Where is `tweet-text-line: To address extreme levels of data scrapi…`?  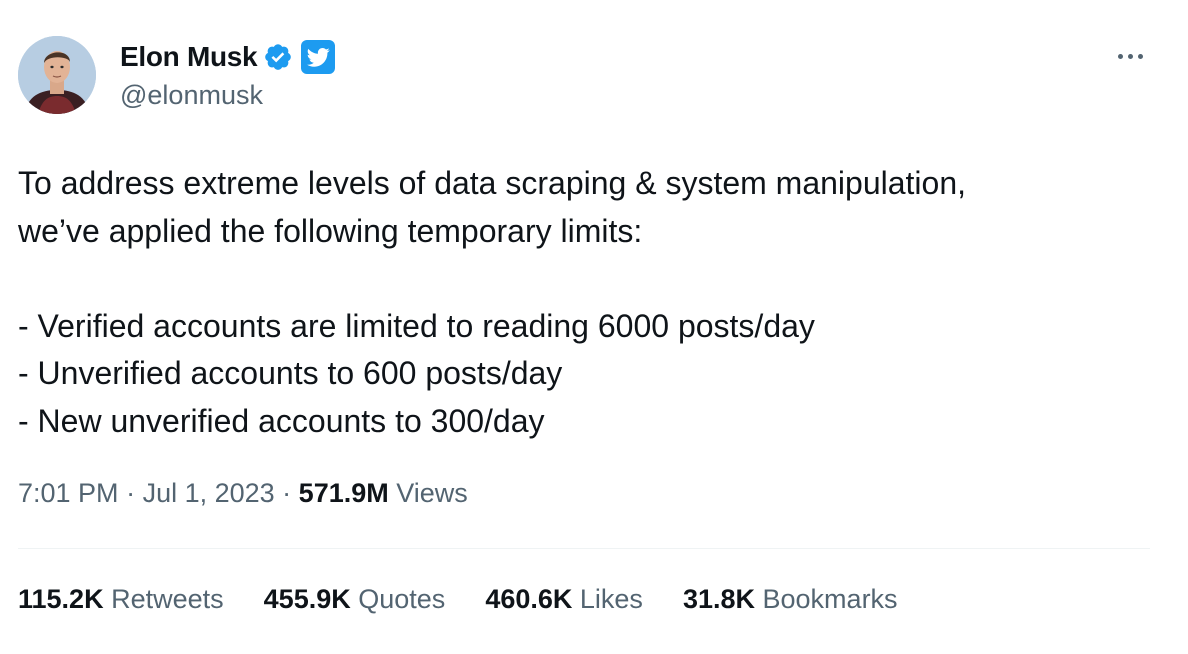 tweet-text-line: To address extreme levels of data scrapi… is located at coordinates (492, 183).